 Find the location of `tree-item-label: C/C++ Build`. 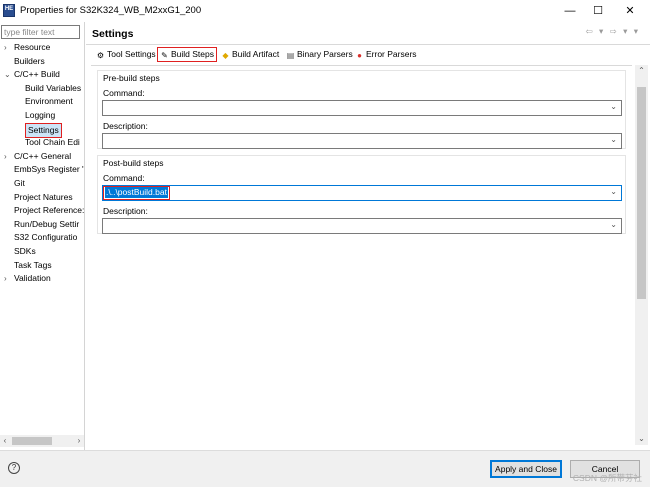

tree-item-label: C/C++ Build is located at coordinates (37, 74).